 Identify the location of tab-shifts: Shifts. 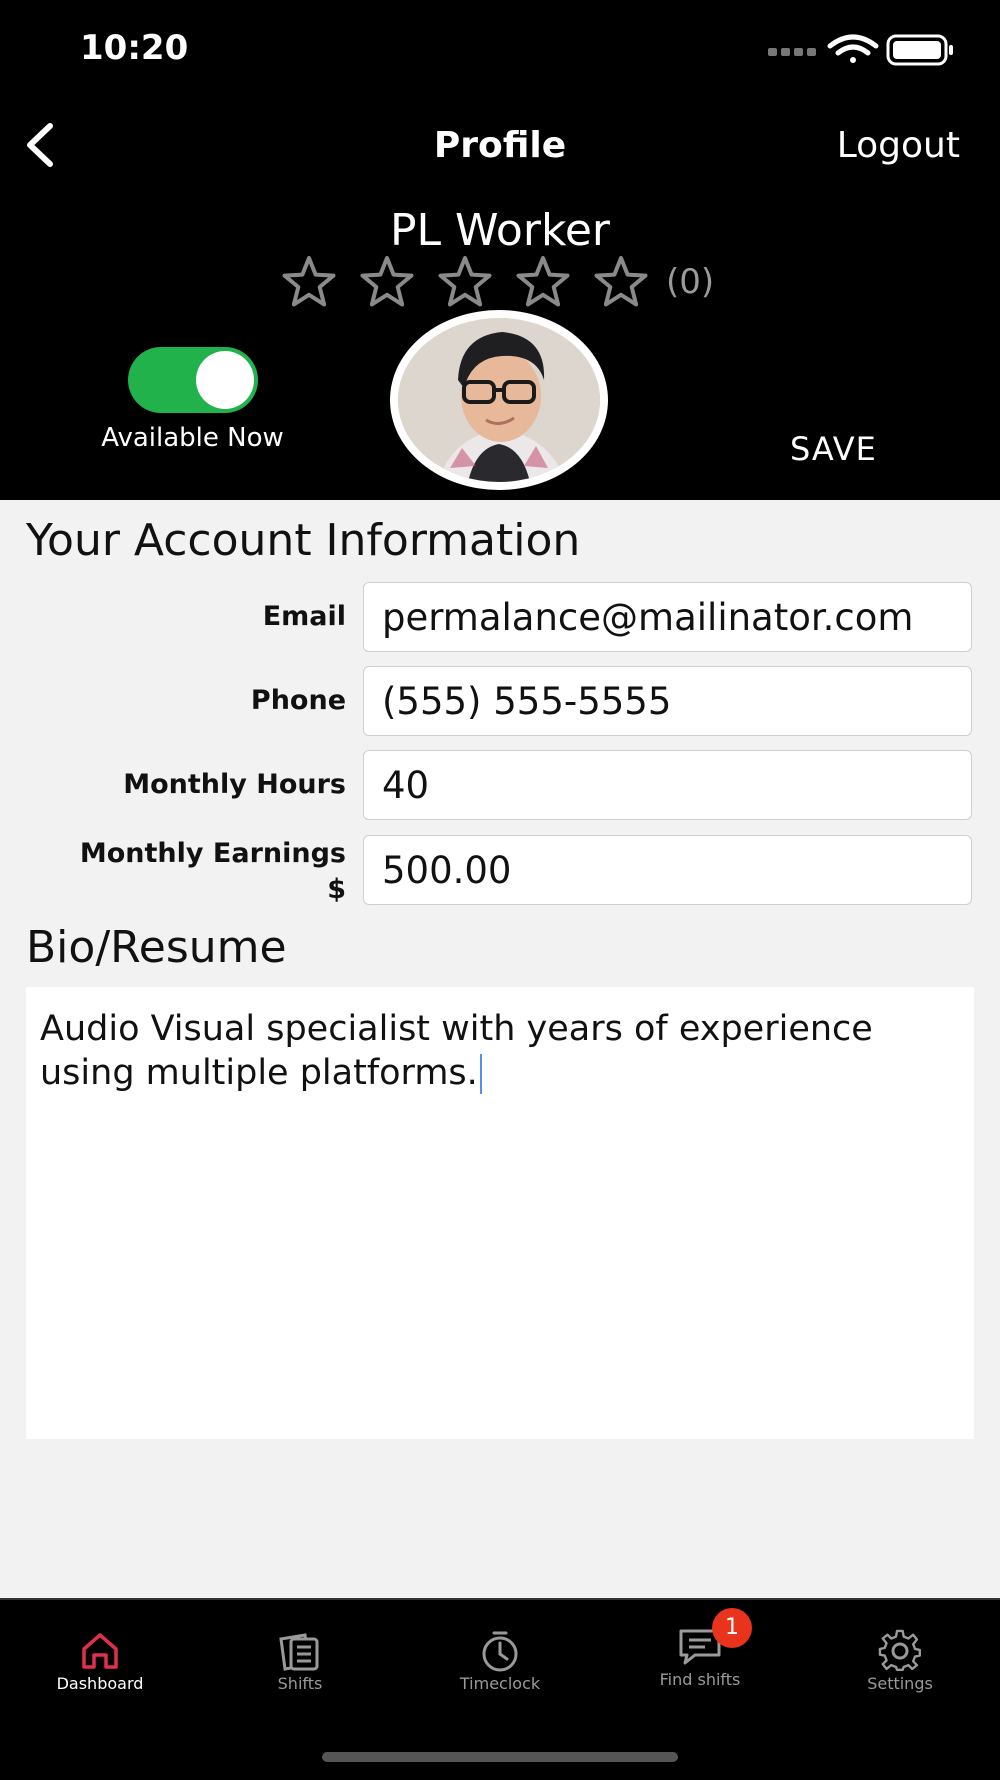
(300, 1660).